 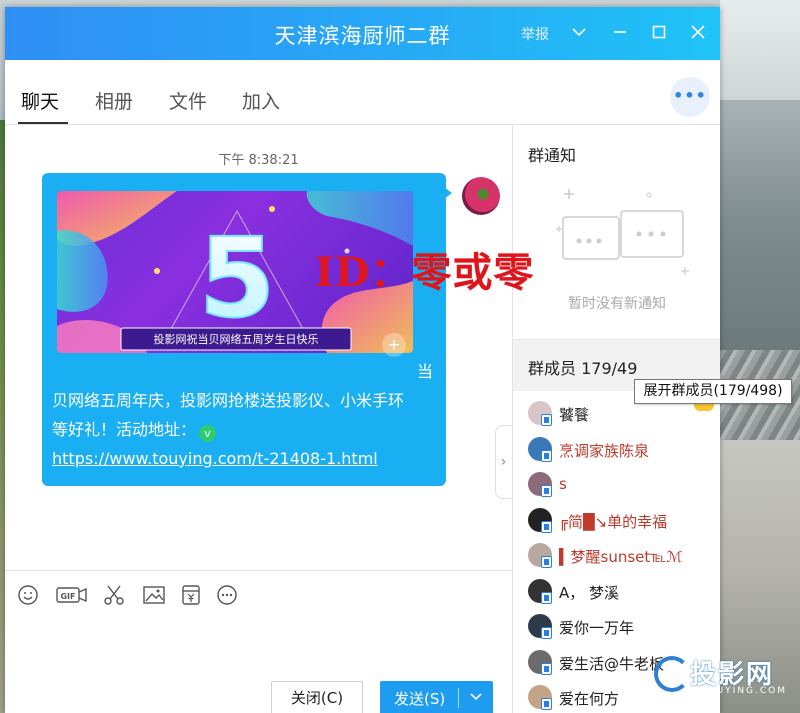 I want to click on logo-circle-icon, so click(x=672, y=674).